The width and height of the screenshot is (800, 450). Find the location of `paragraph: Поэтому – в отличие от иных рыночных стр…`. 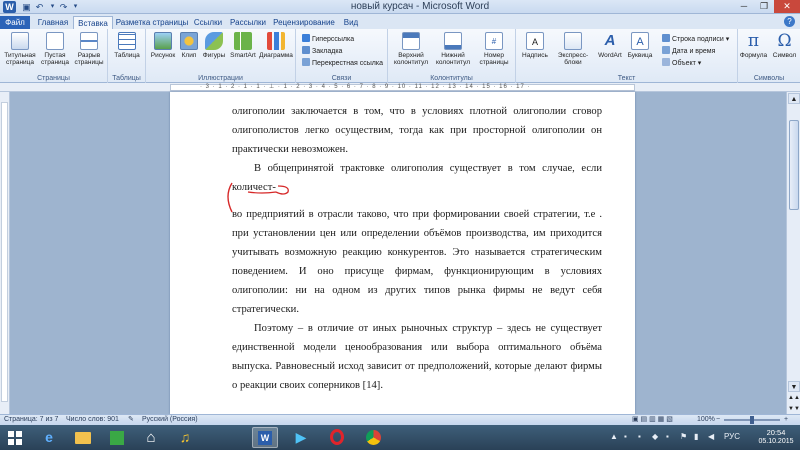

paragraph: Поэтому – в отличие от иных рыночных стр… is located at coordinates (417, 357).